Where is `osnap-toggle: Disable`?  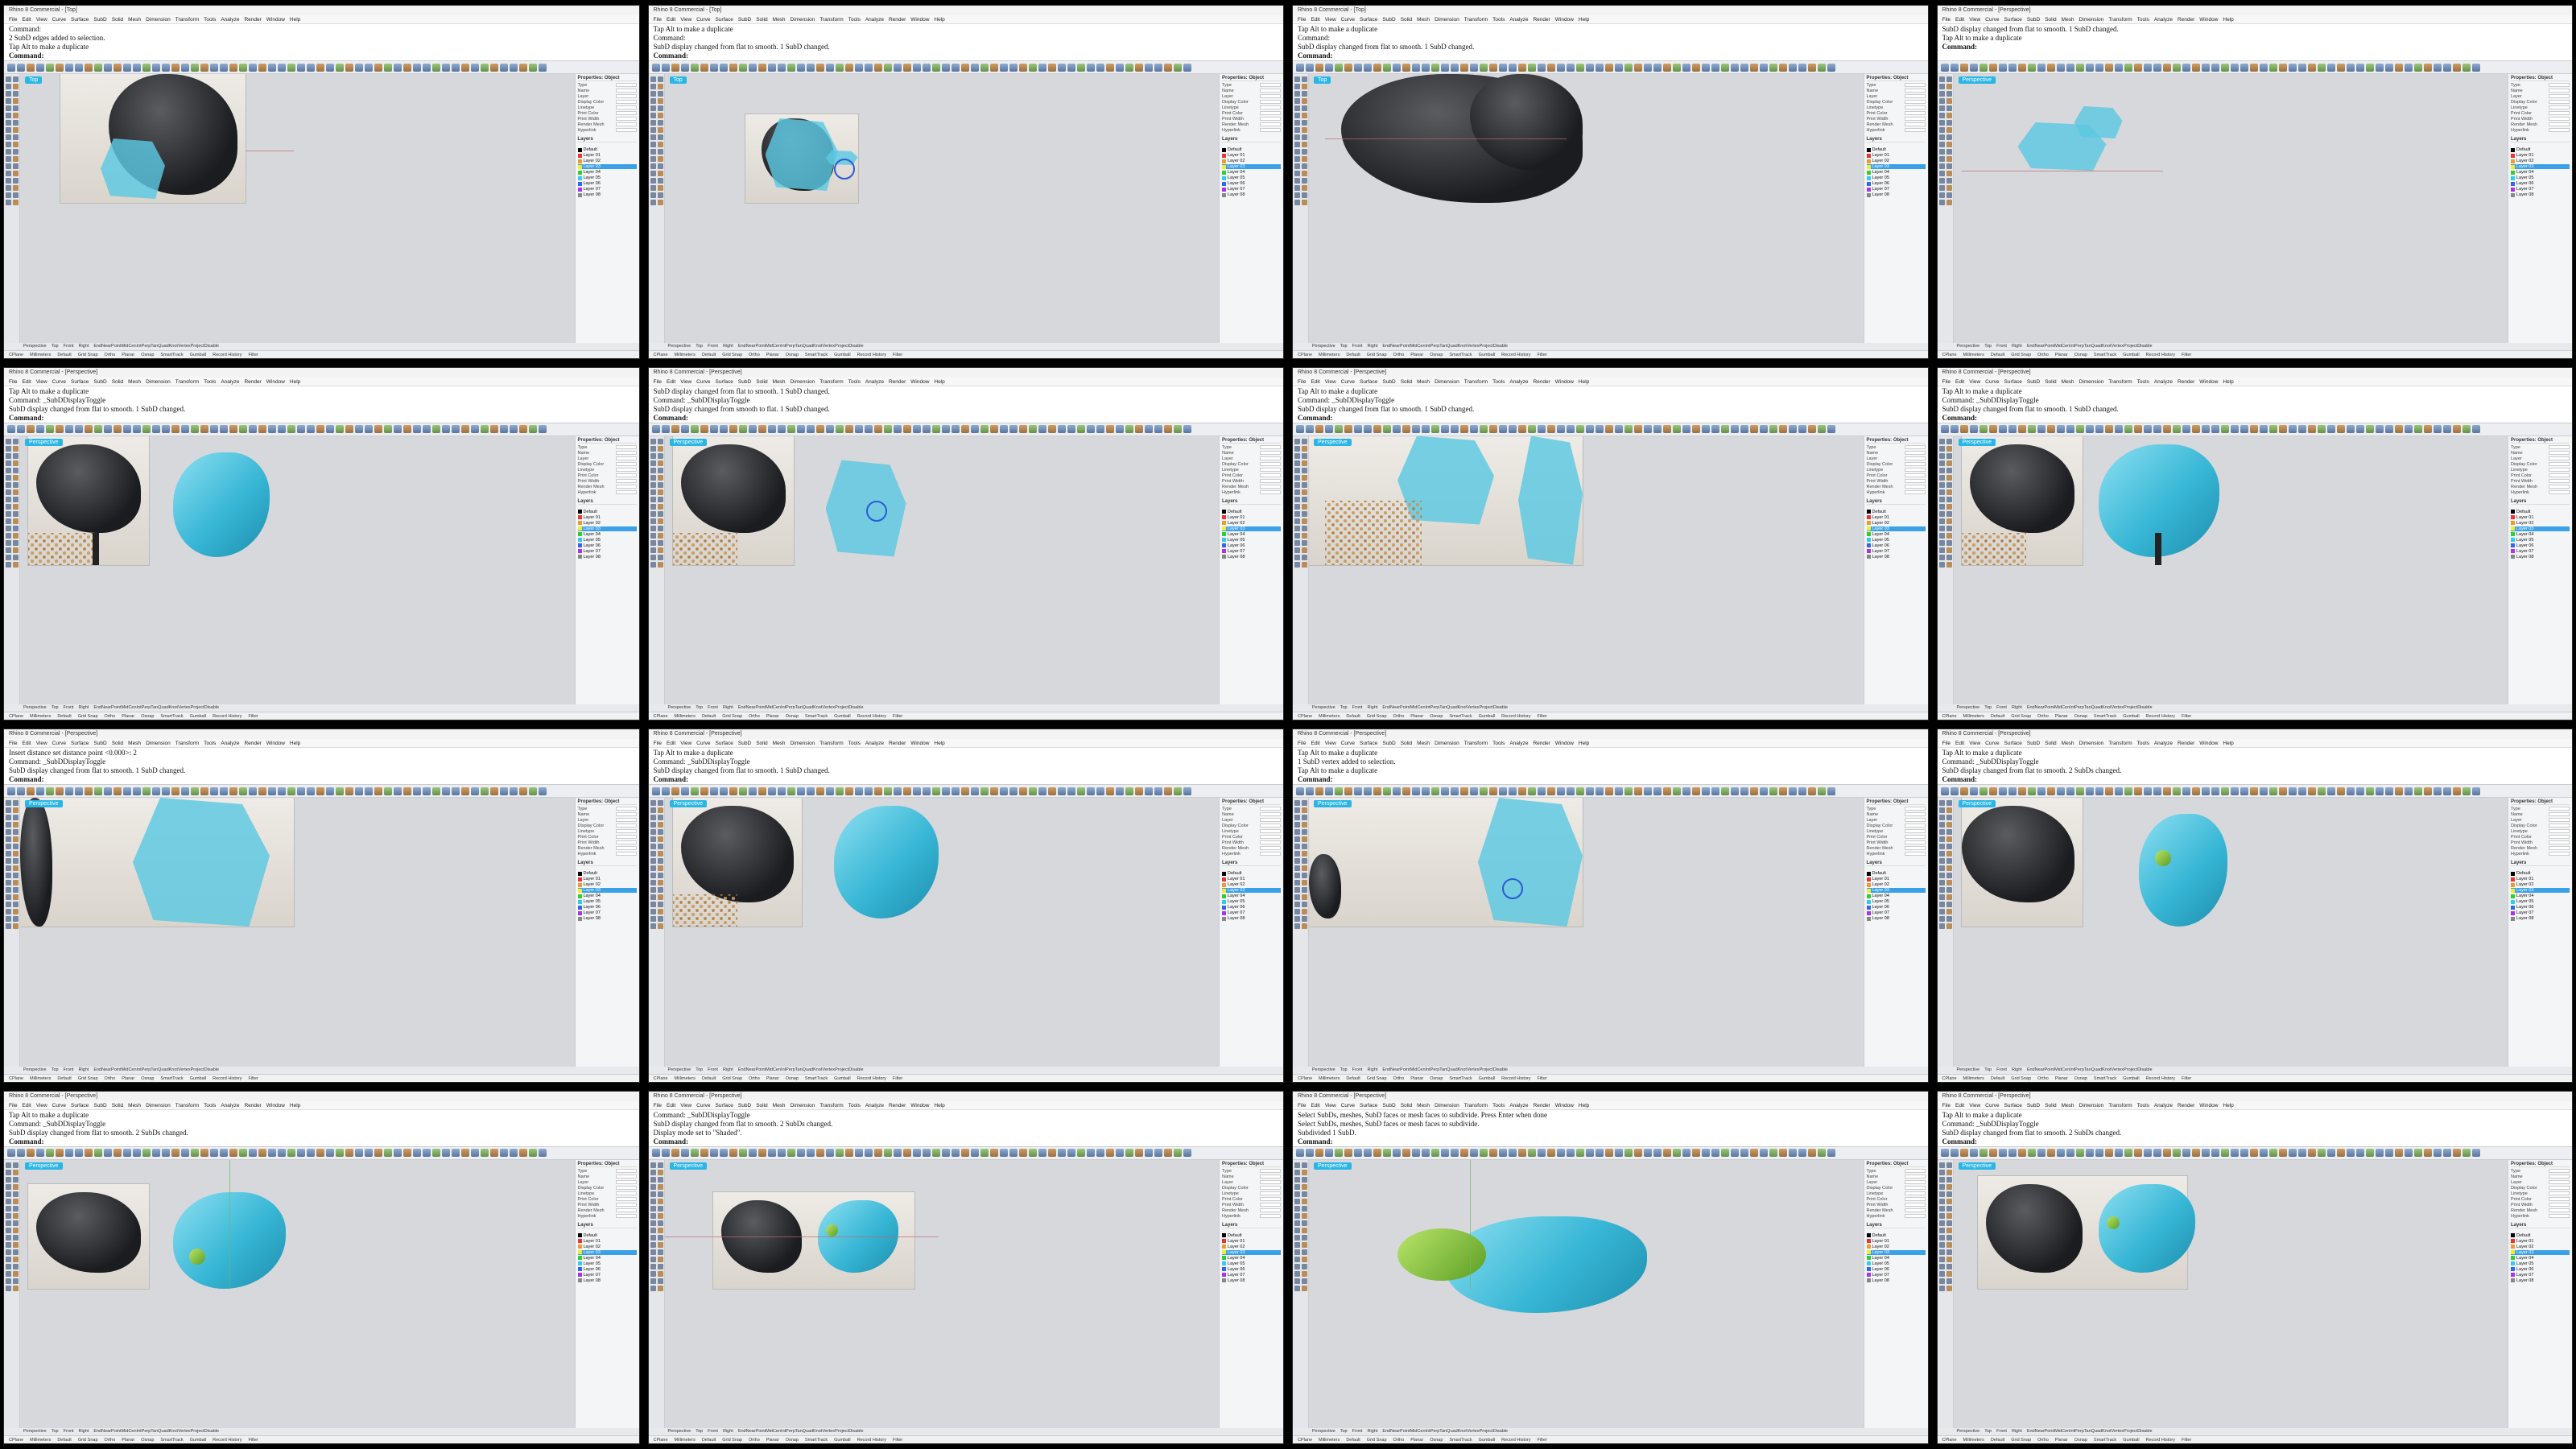 osnap-toggle: Disable is located at coordinates (855, 1069).